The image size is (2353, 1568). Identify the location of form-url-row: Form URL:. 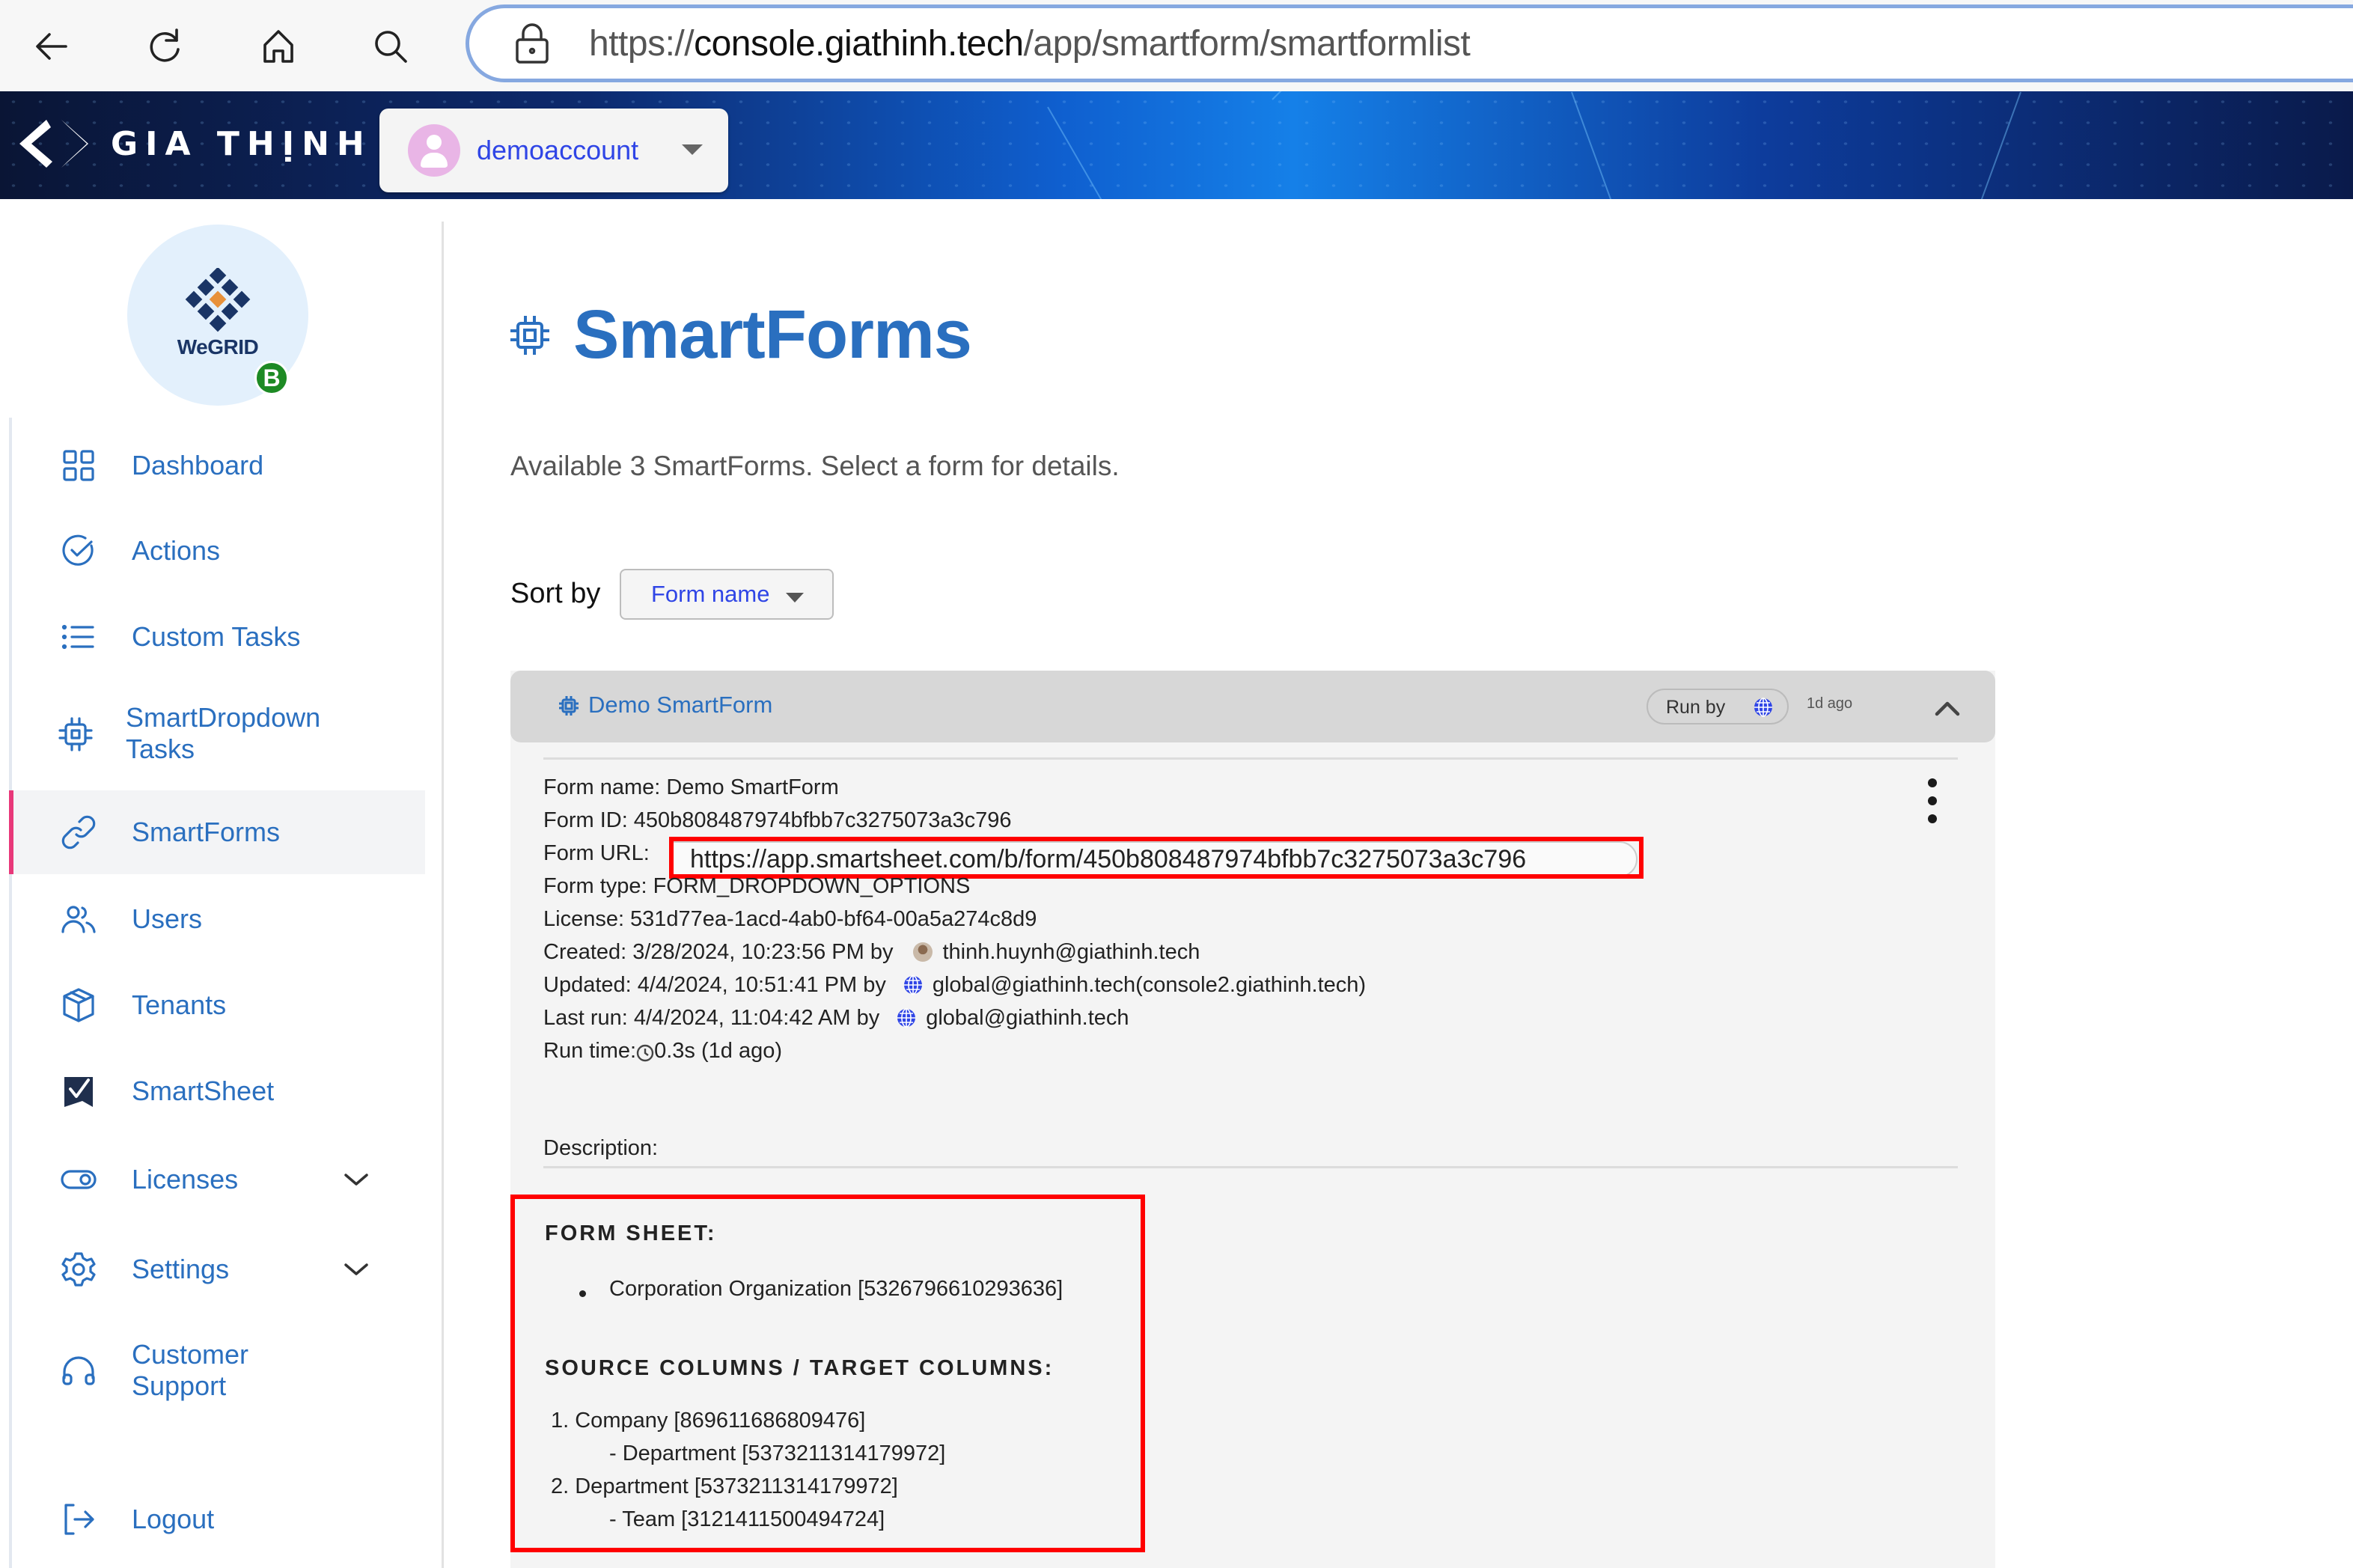
(596, 853).